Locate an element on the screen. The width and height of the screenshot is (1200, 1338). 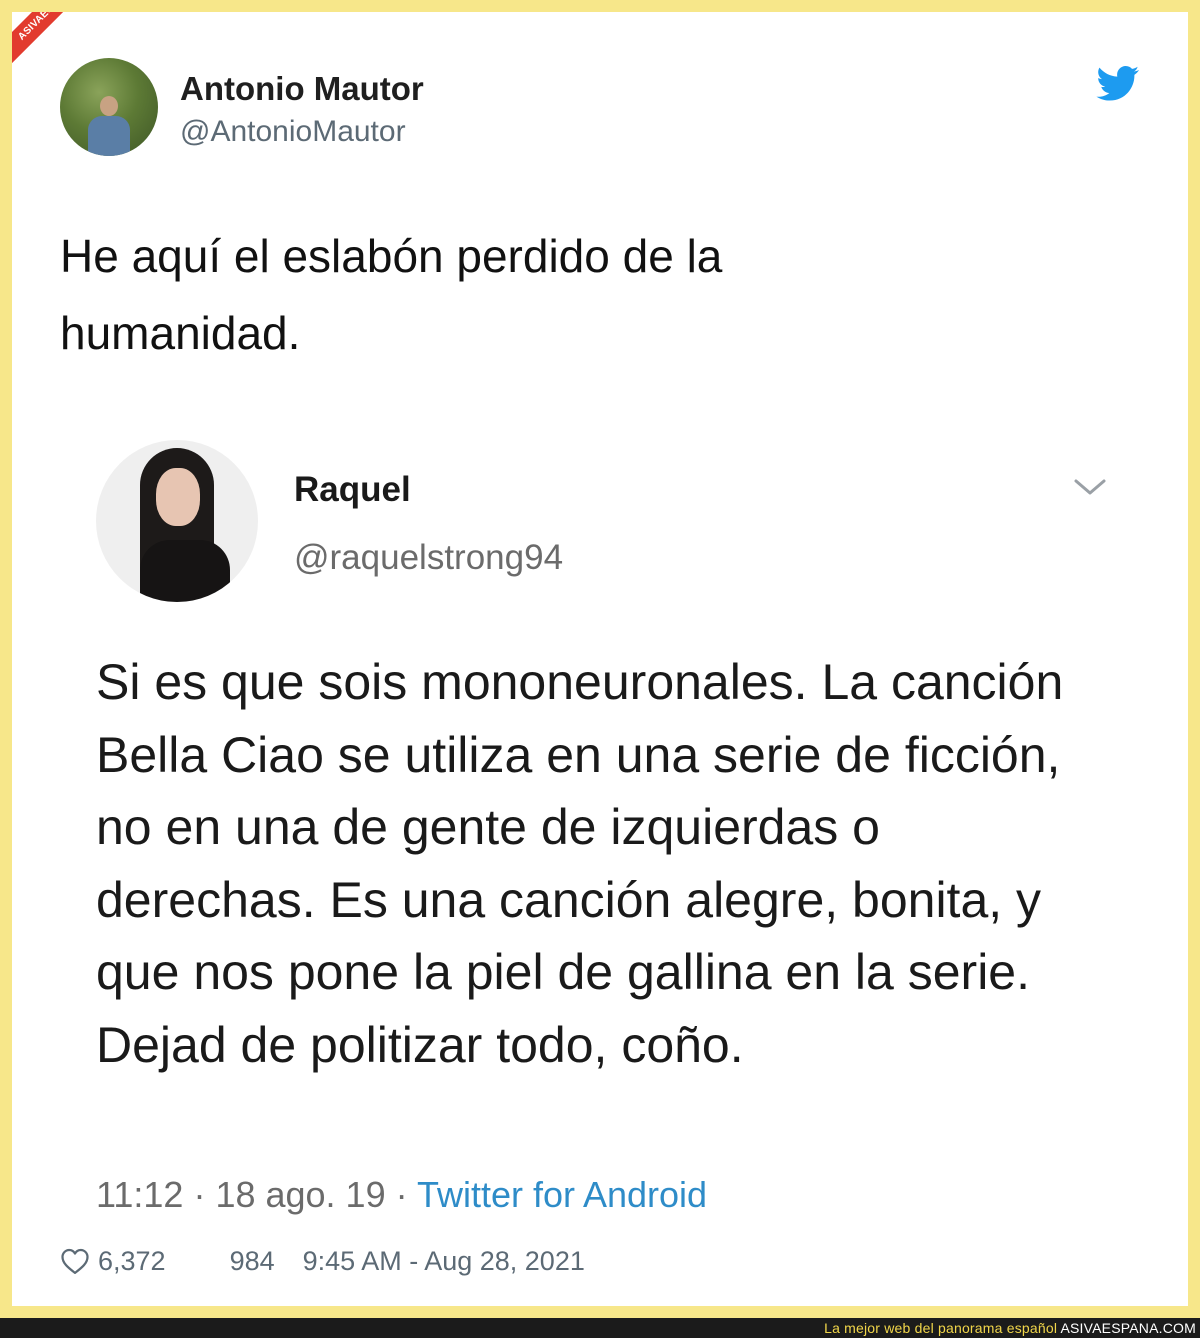
heart-icon is located at coordinates (75, 1261).